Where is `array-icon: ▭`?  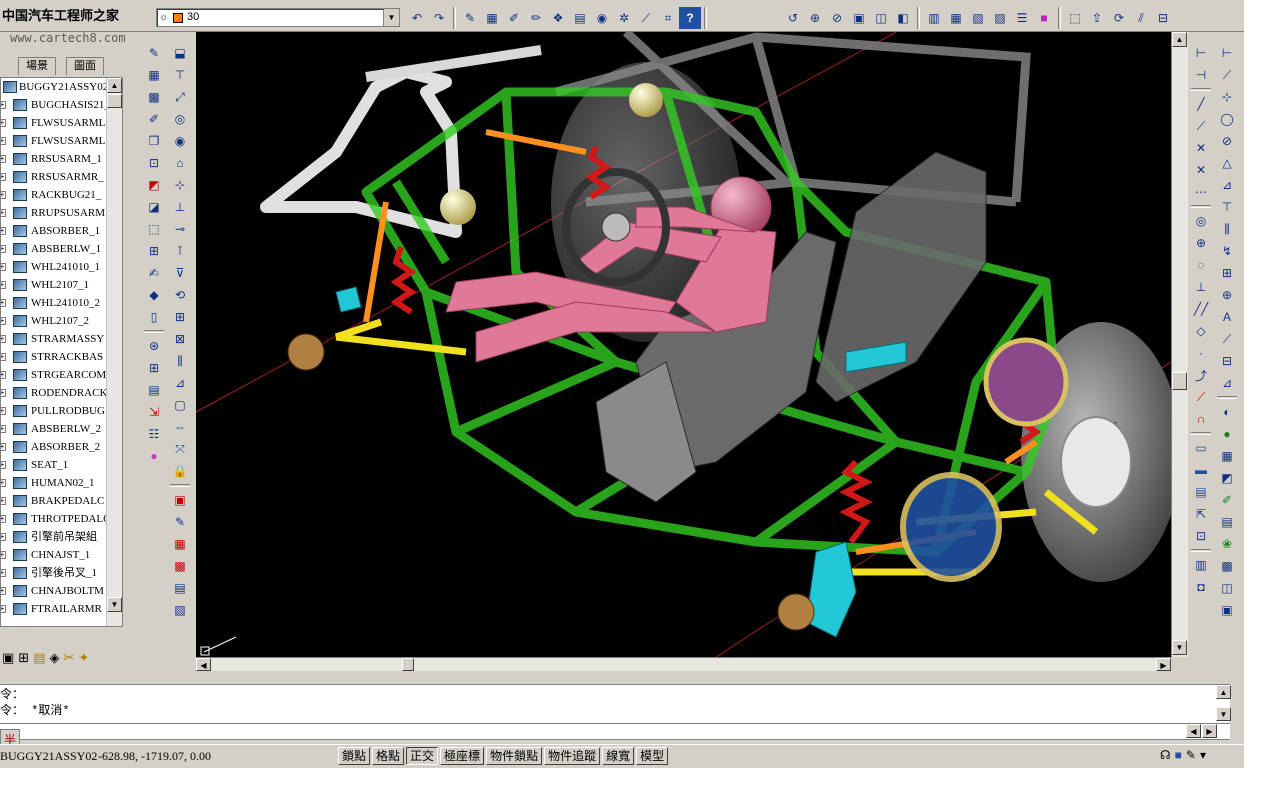
array-icon: ▭ is located at coordinates (1201, 448).